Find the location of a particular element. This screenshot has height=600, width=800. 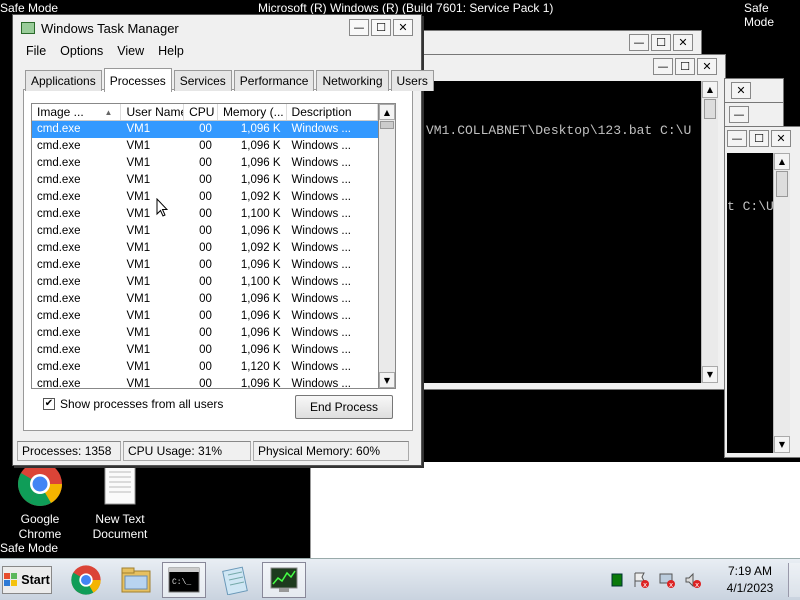

tab-processes: Processes is located at coordinates (137, 80).